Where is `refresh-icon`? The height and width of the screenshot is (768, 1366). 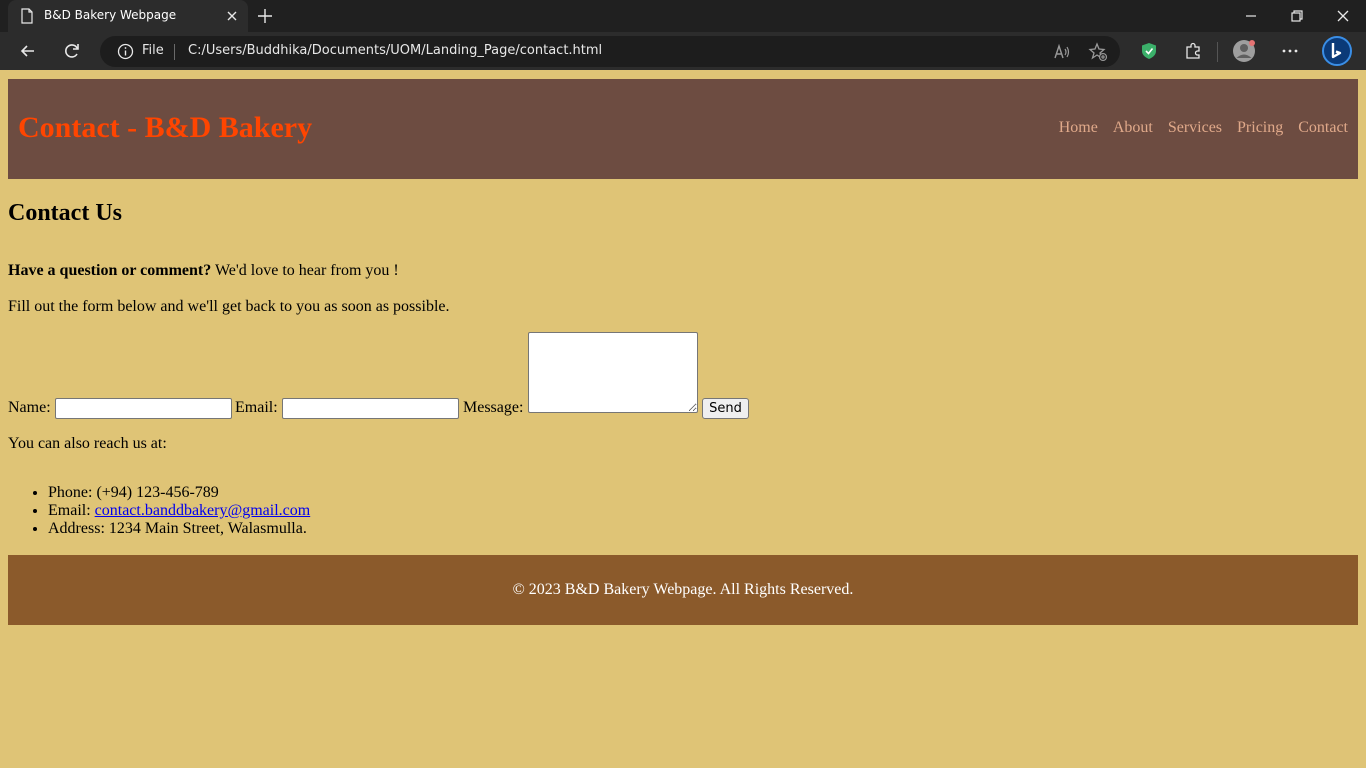 refresh-icon is located at coordinates (72, 51).